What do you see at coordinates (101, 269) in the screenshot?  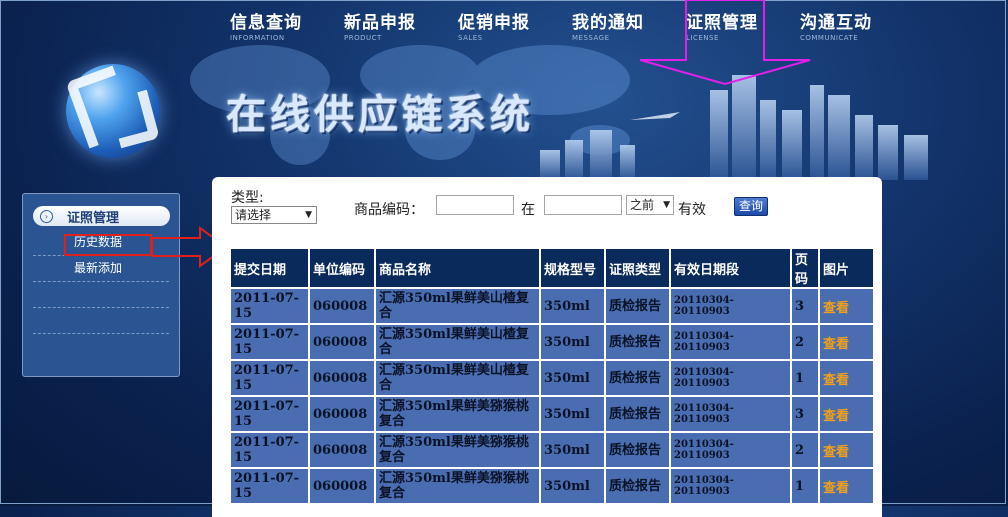 I see `sidebar-item-latest: 最新添加` at bounding box center [101, 269].